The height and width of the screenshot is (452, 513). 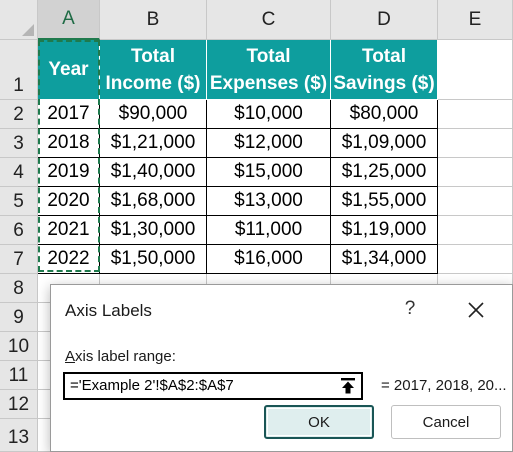 What do you see at coordinates (153, 230) in the screenshot?
I see `cell-b6: $1,30,000` at bounding box center [153, 230].